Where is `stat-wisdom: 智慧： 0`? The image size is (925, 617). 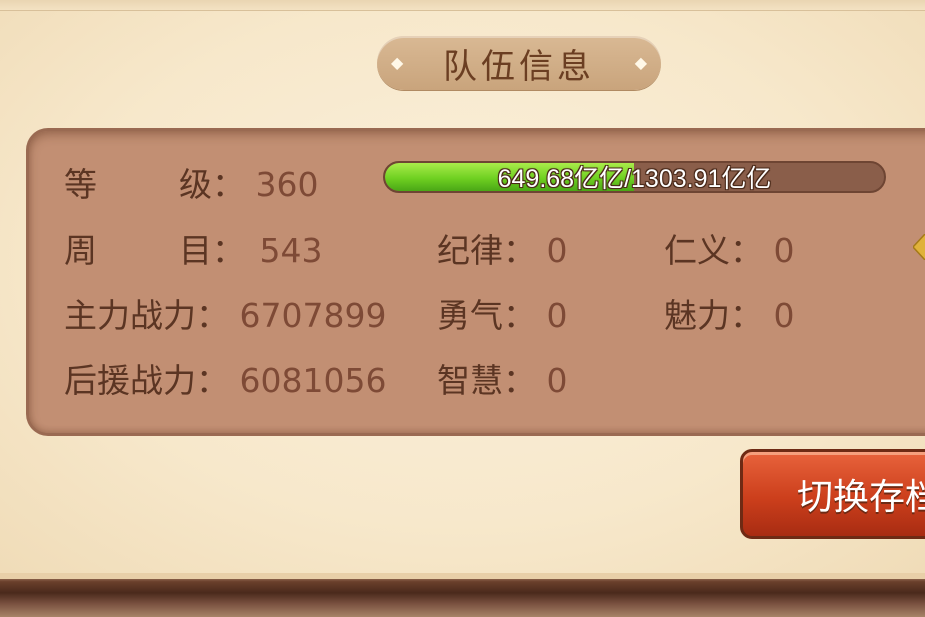
stat-wisdom: 智慧： 0 is located at coordinates (502, 378).